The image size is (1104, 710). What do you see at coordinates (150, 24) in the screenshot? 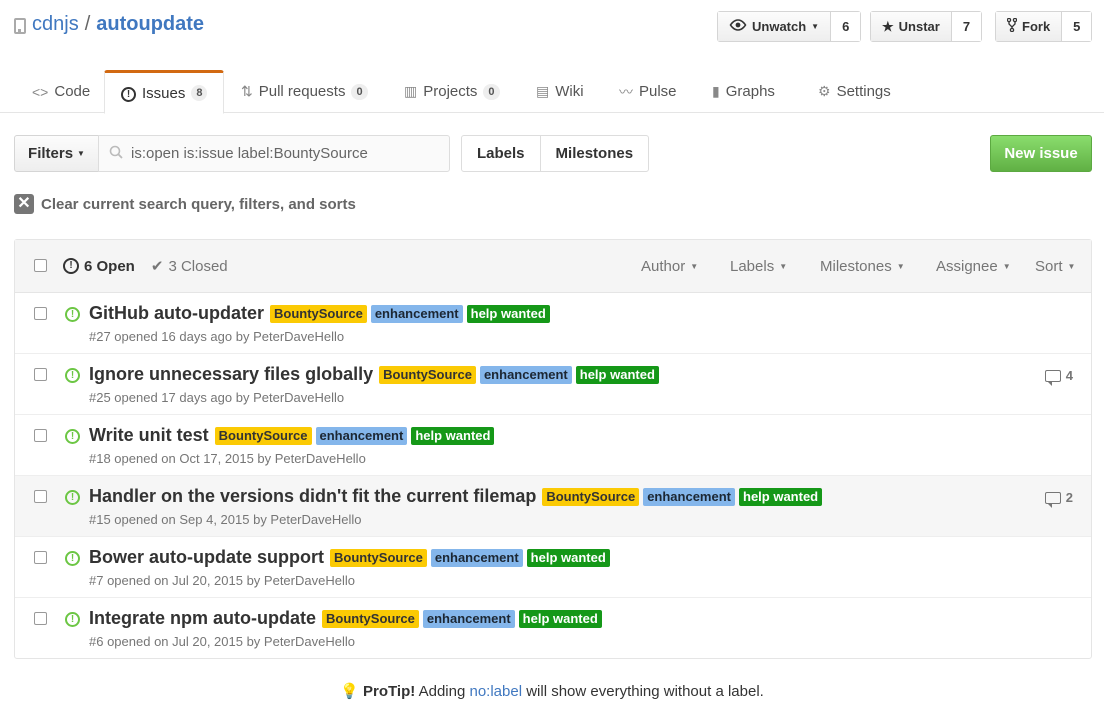
I see `repo-name-link: autoupdate` at bounding box center [150, 24].